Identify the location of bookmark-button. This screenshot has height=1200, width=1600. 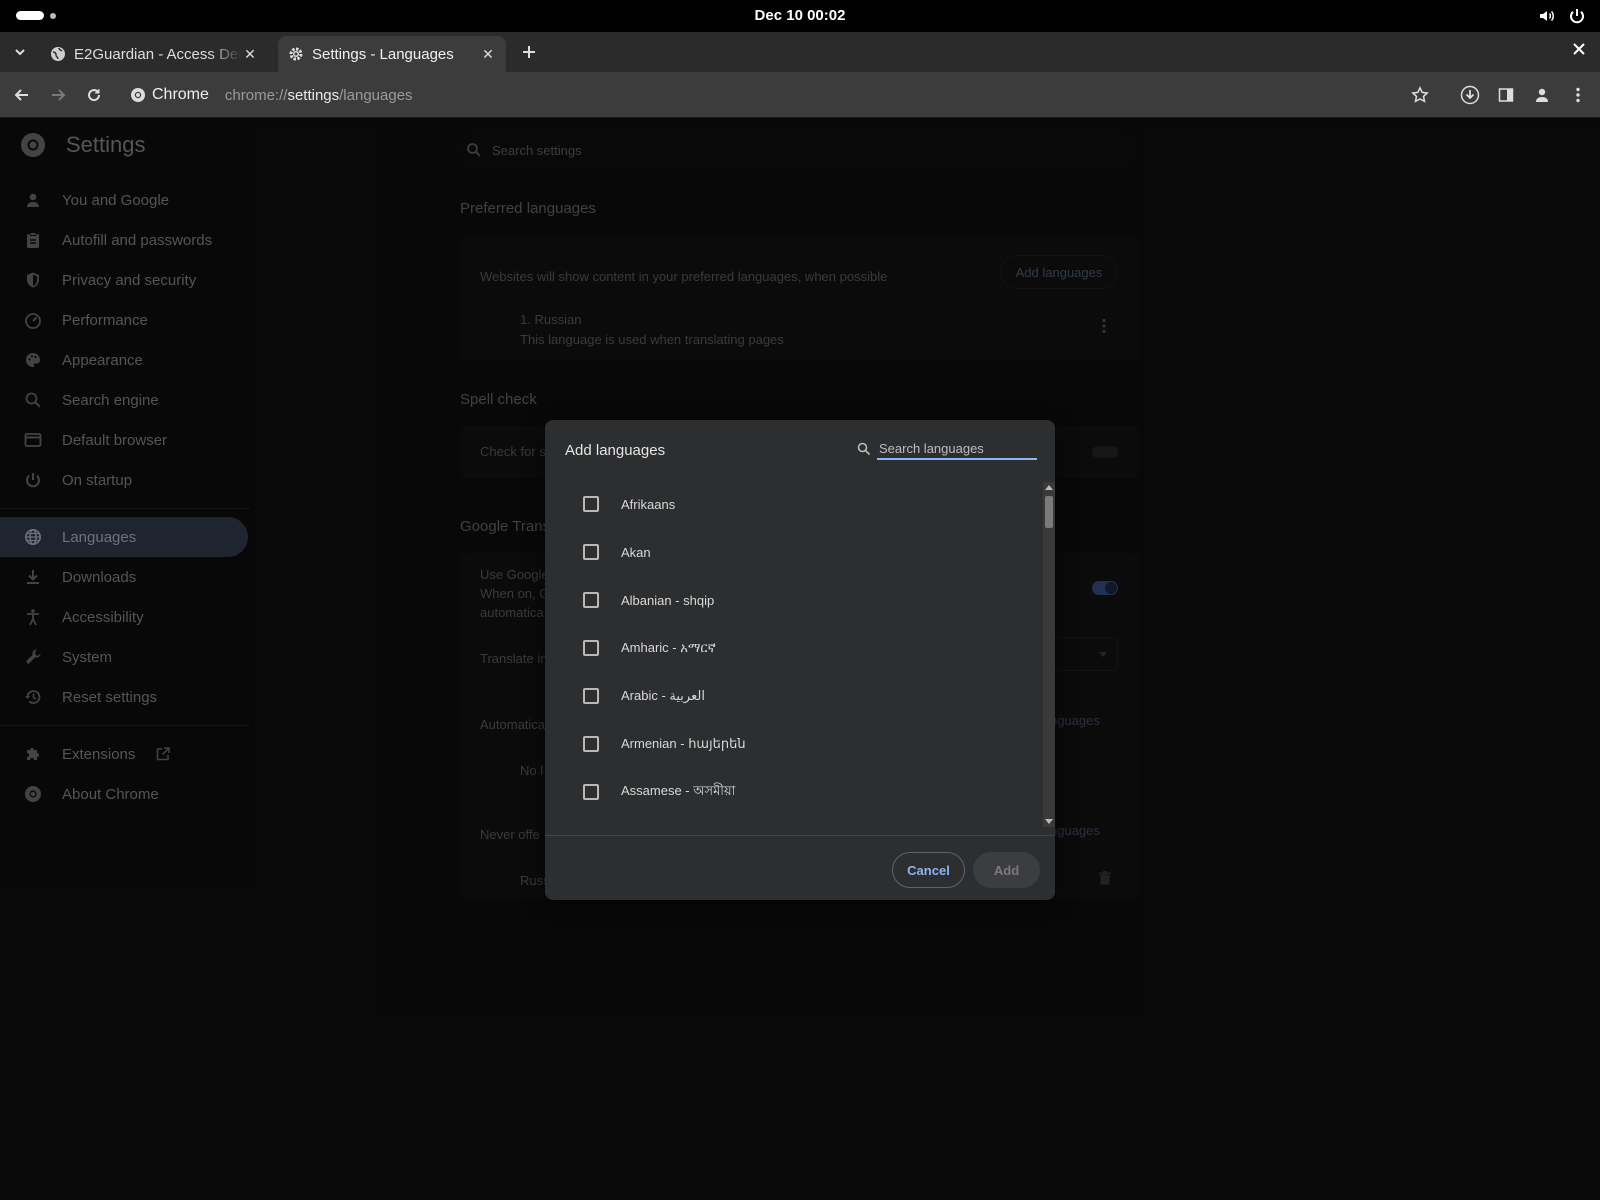
(1420, 95).